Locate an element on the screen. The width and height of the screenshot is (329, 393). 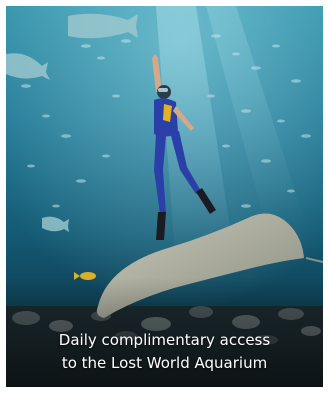
caption-line-2: to the Lost World Aquarium is located at coordinates (164, 363).